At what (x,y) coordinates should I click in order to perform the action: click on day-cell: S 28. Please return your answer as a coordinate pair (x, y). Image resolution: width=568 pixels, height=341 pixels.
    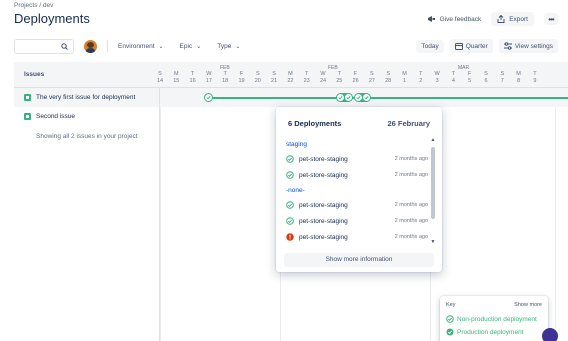
    Looking at the image, I should click on (388, 77).